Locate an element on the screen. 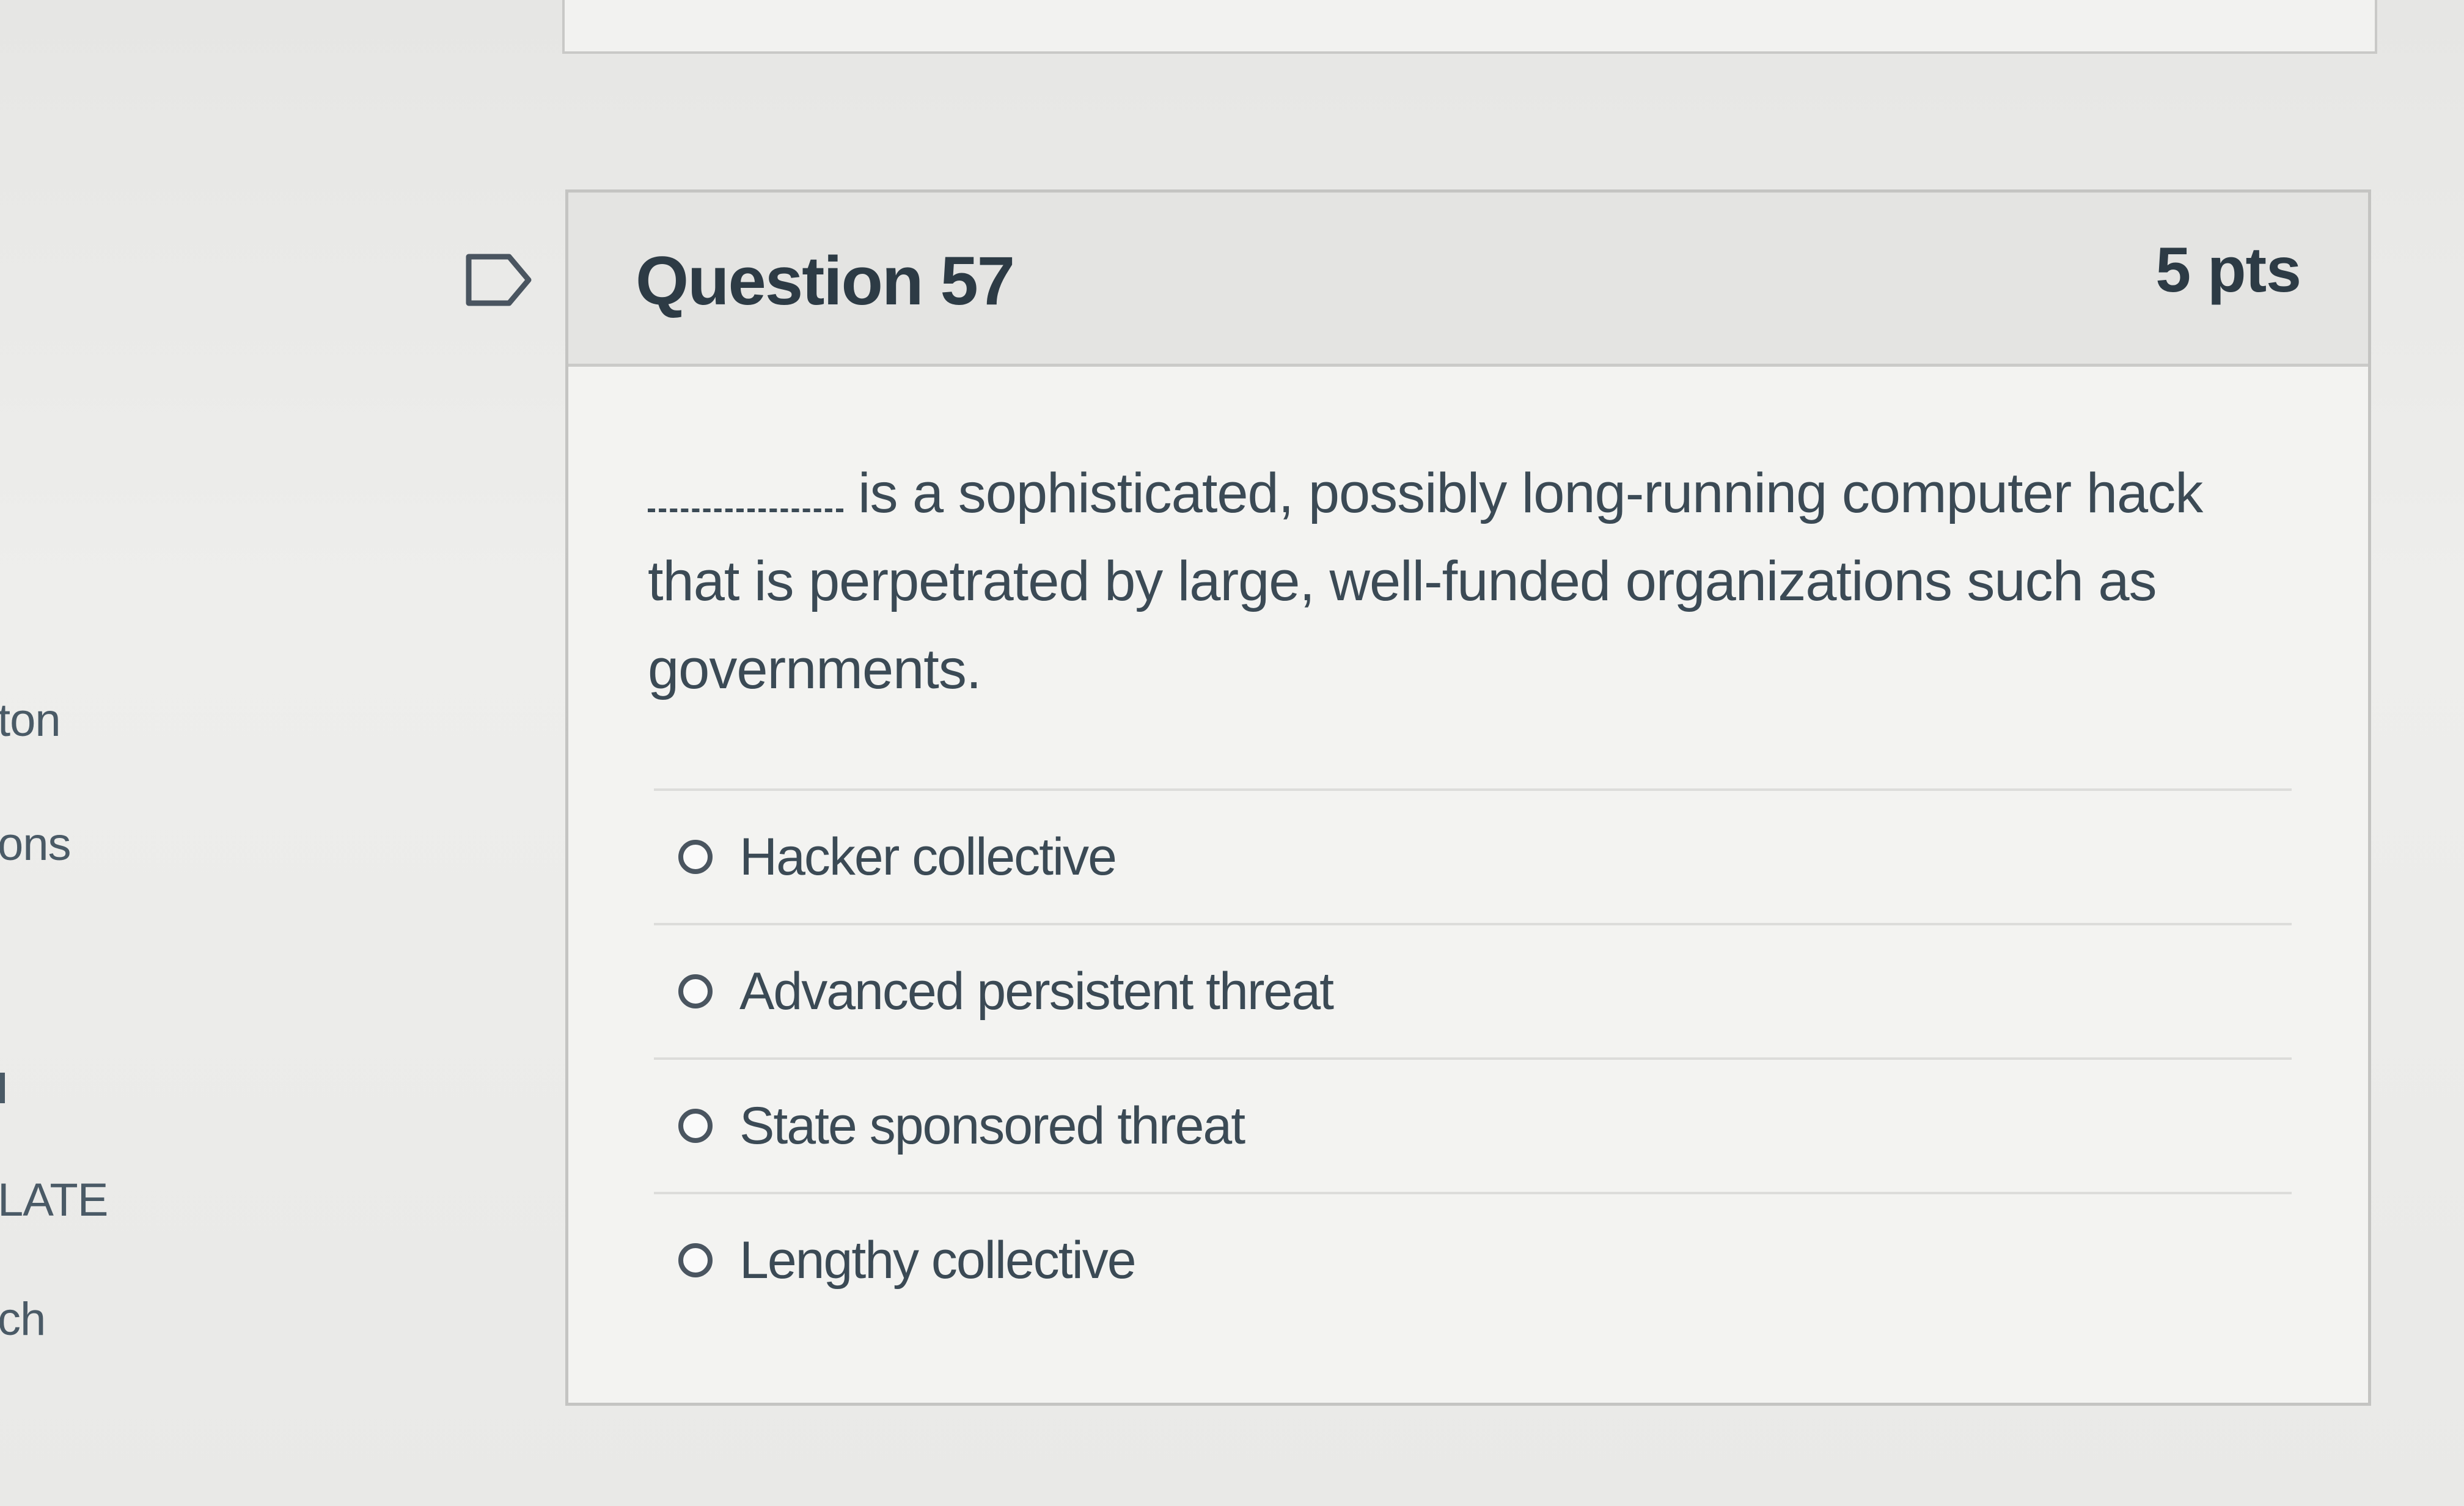 This screenshot has width=2464, height=1506. question-points: 5 pts is located at coordinates (2228, 270).